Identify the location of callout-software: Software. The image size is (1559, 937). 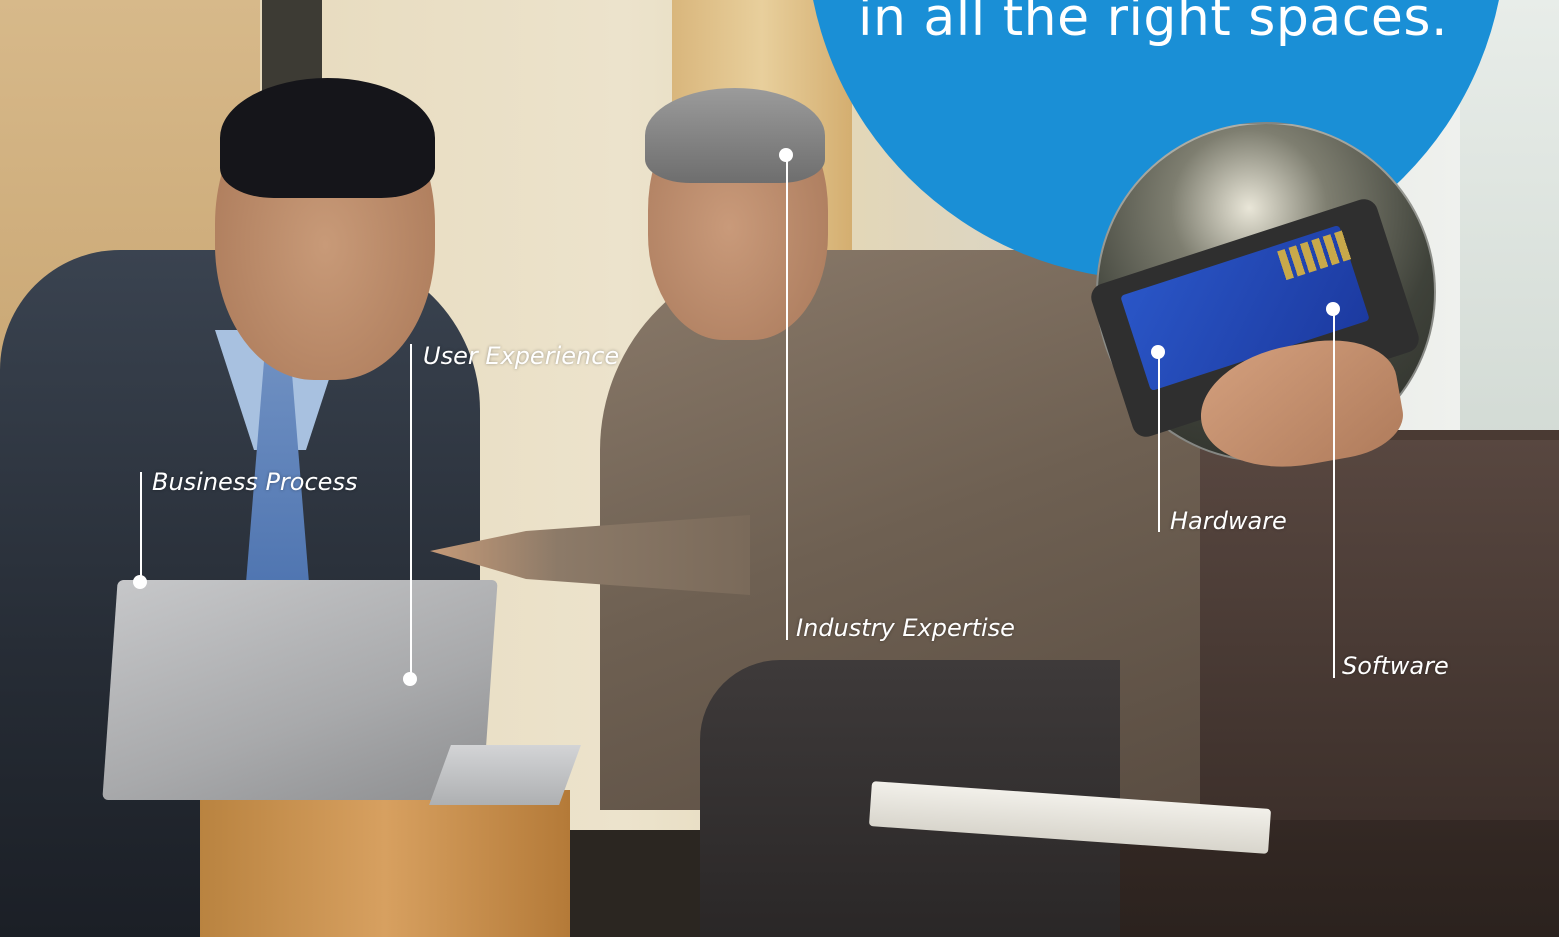
(1395, 666).